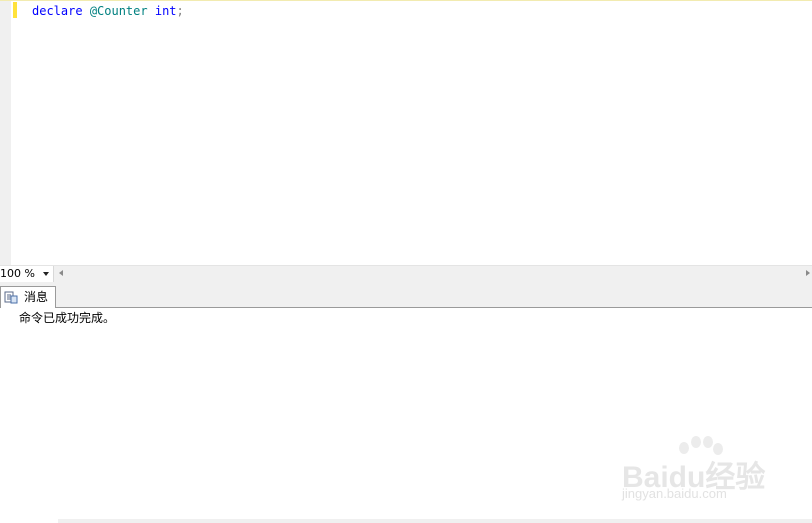 The height and width of the screenshot is (523, 812). I want to click on keyword-declare: declare, so click(57, 11).